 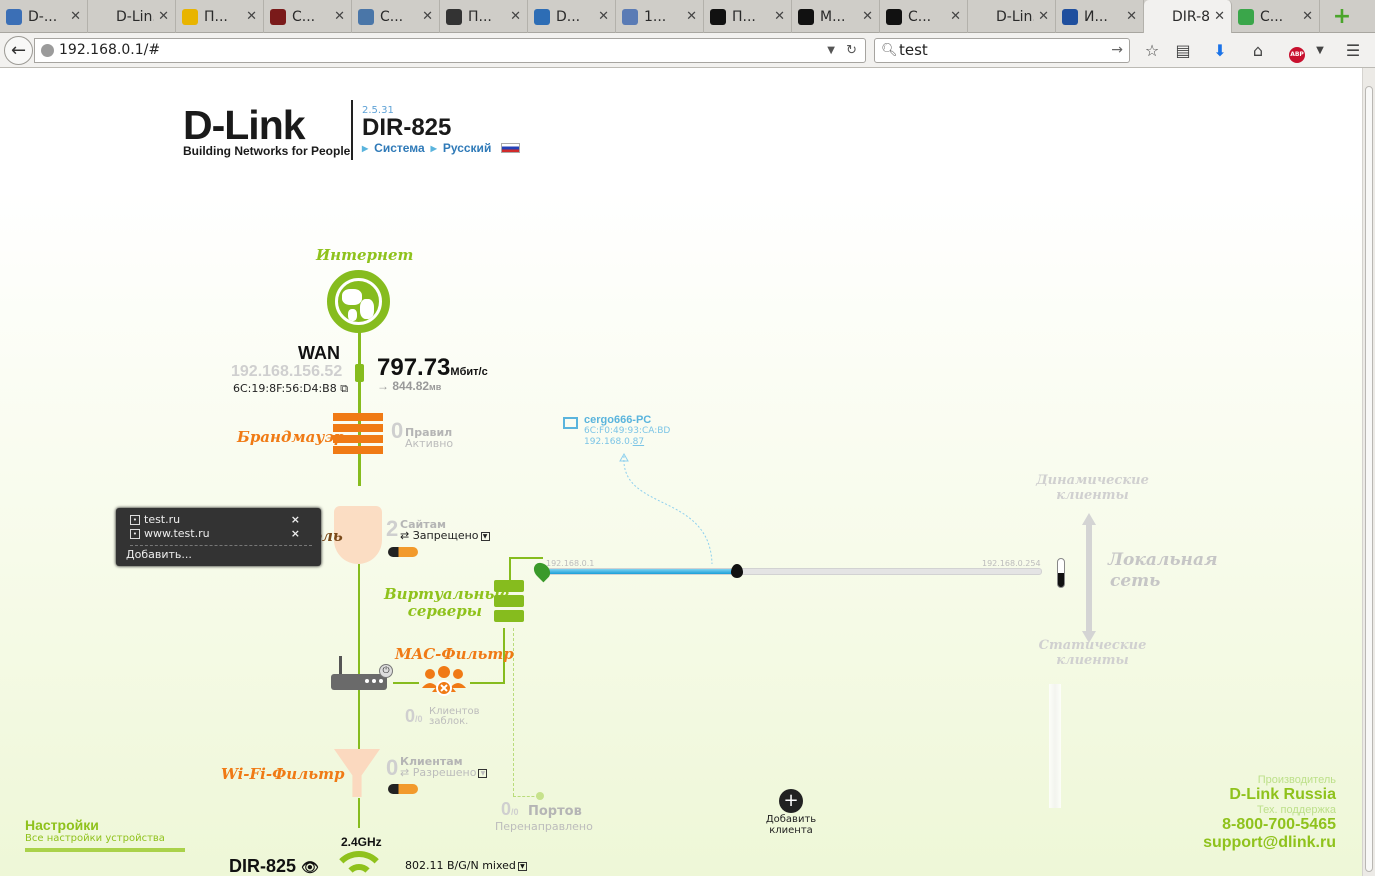 I want to click on address-bar: 192.168.0.1/# ▼ ↻, so click(x=450, y=50).